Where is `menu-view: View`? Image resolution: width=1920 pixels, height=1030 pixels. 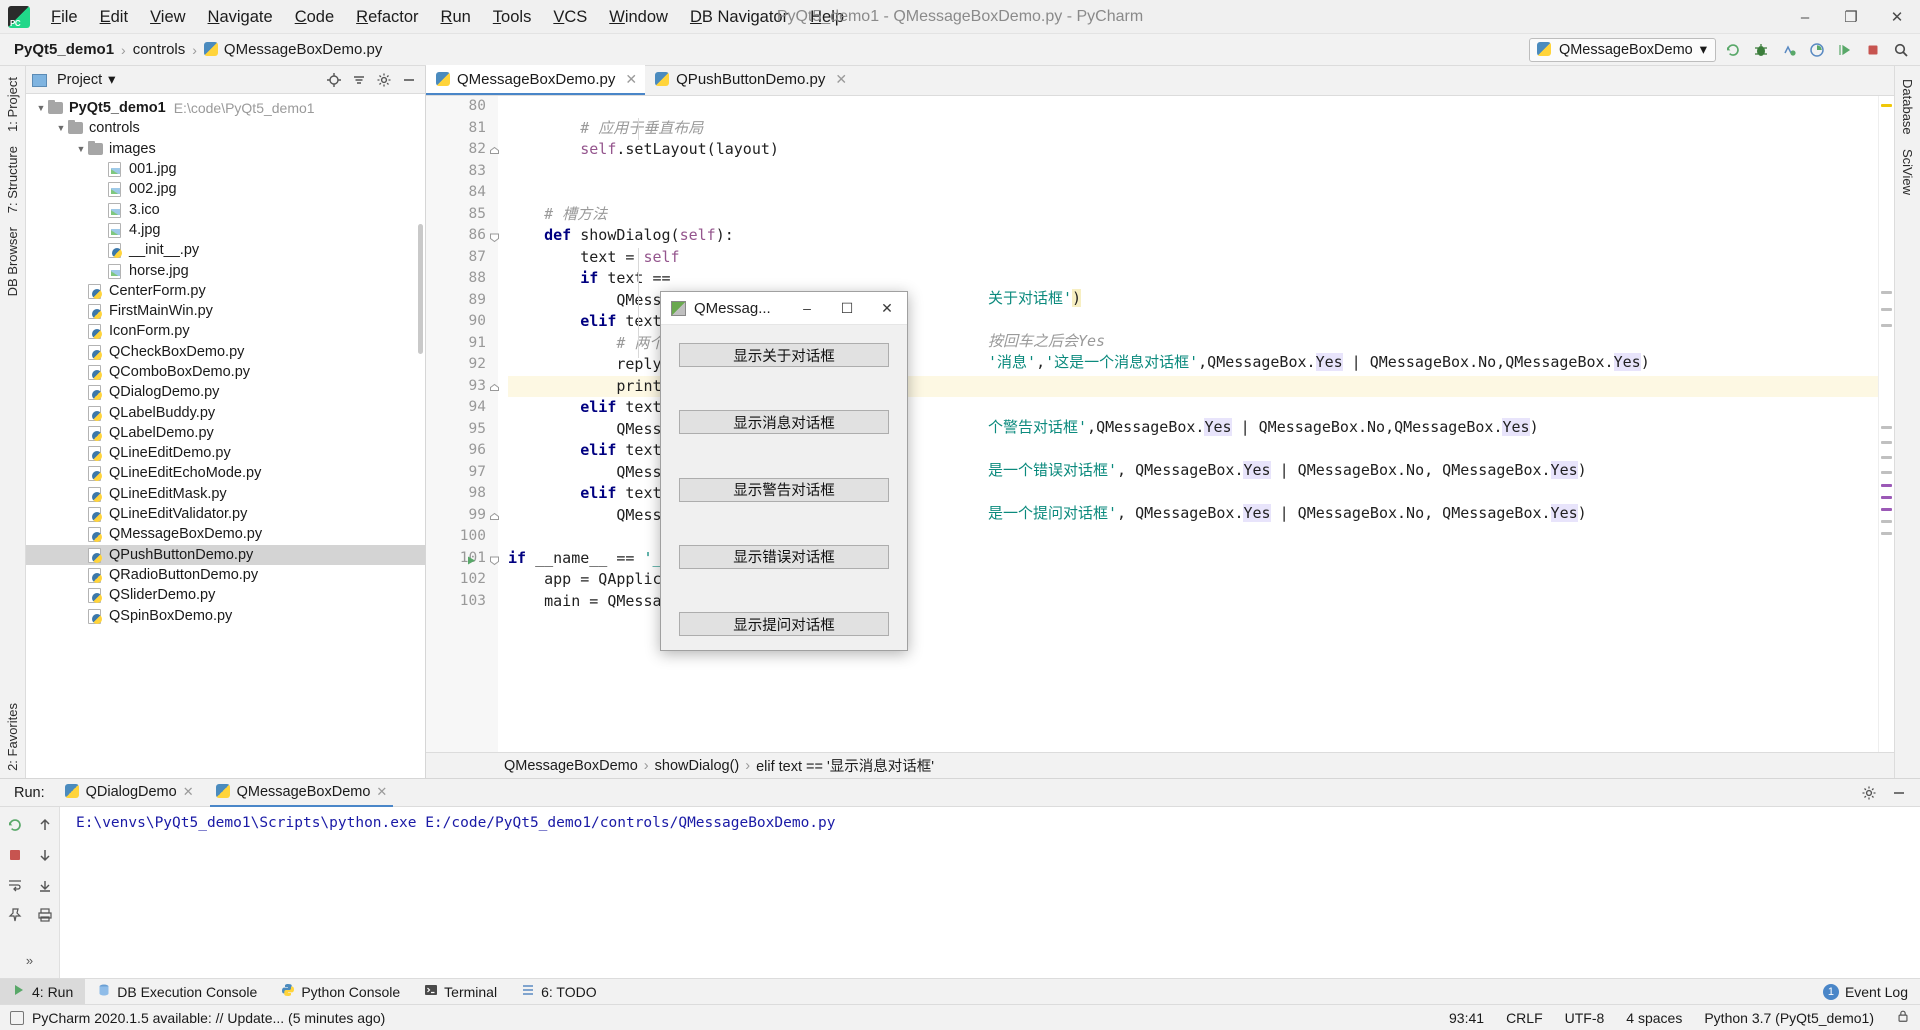
menu-view: View is located at coordinates (167, 17).